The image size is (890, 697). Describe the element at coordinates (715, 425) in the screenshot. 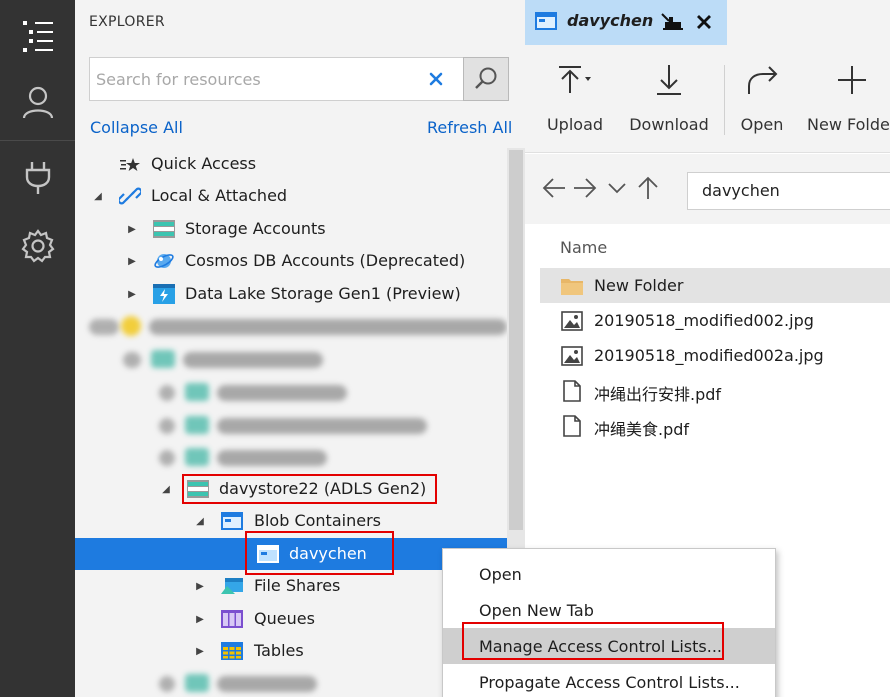

I see `list-item: 冲绳美食.pdf` at that location.